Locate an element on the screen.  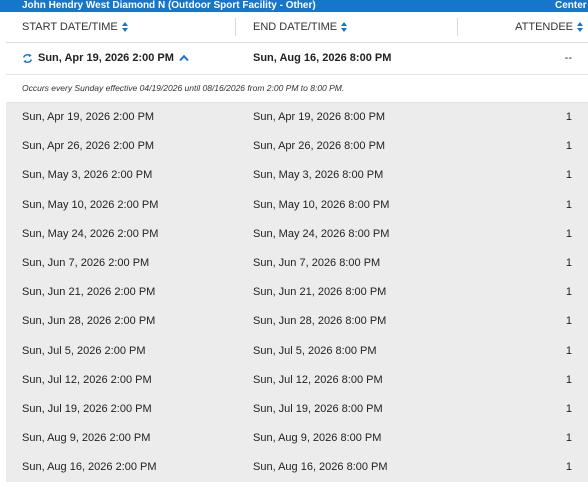
occurrence-start: Sun, Jul 5, 2026 2:00 PM is located at coordinates (84, 350).